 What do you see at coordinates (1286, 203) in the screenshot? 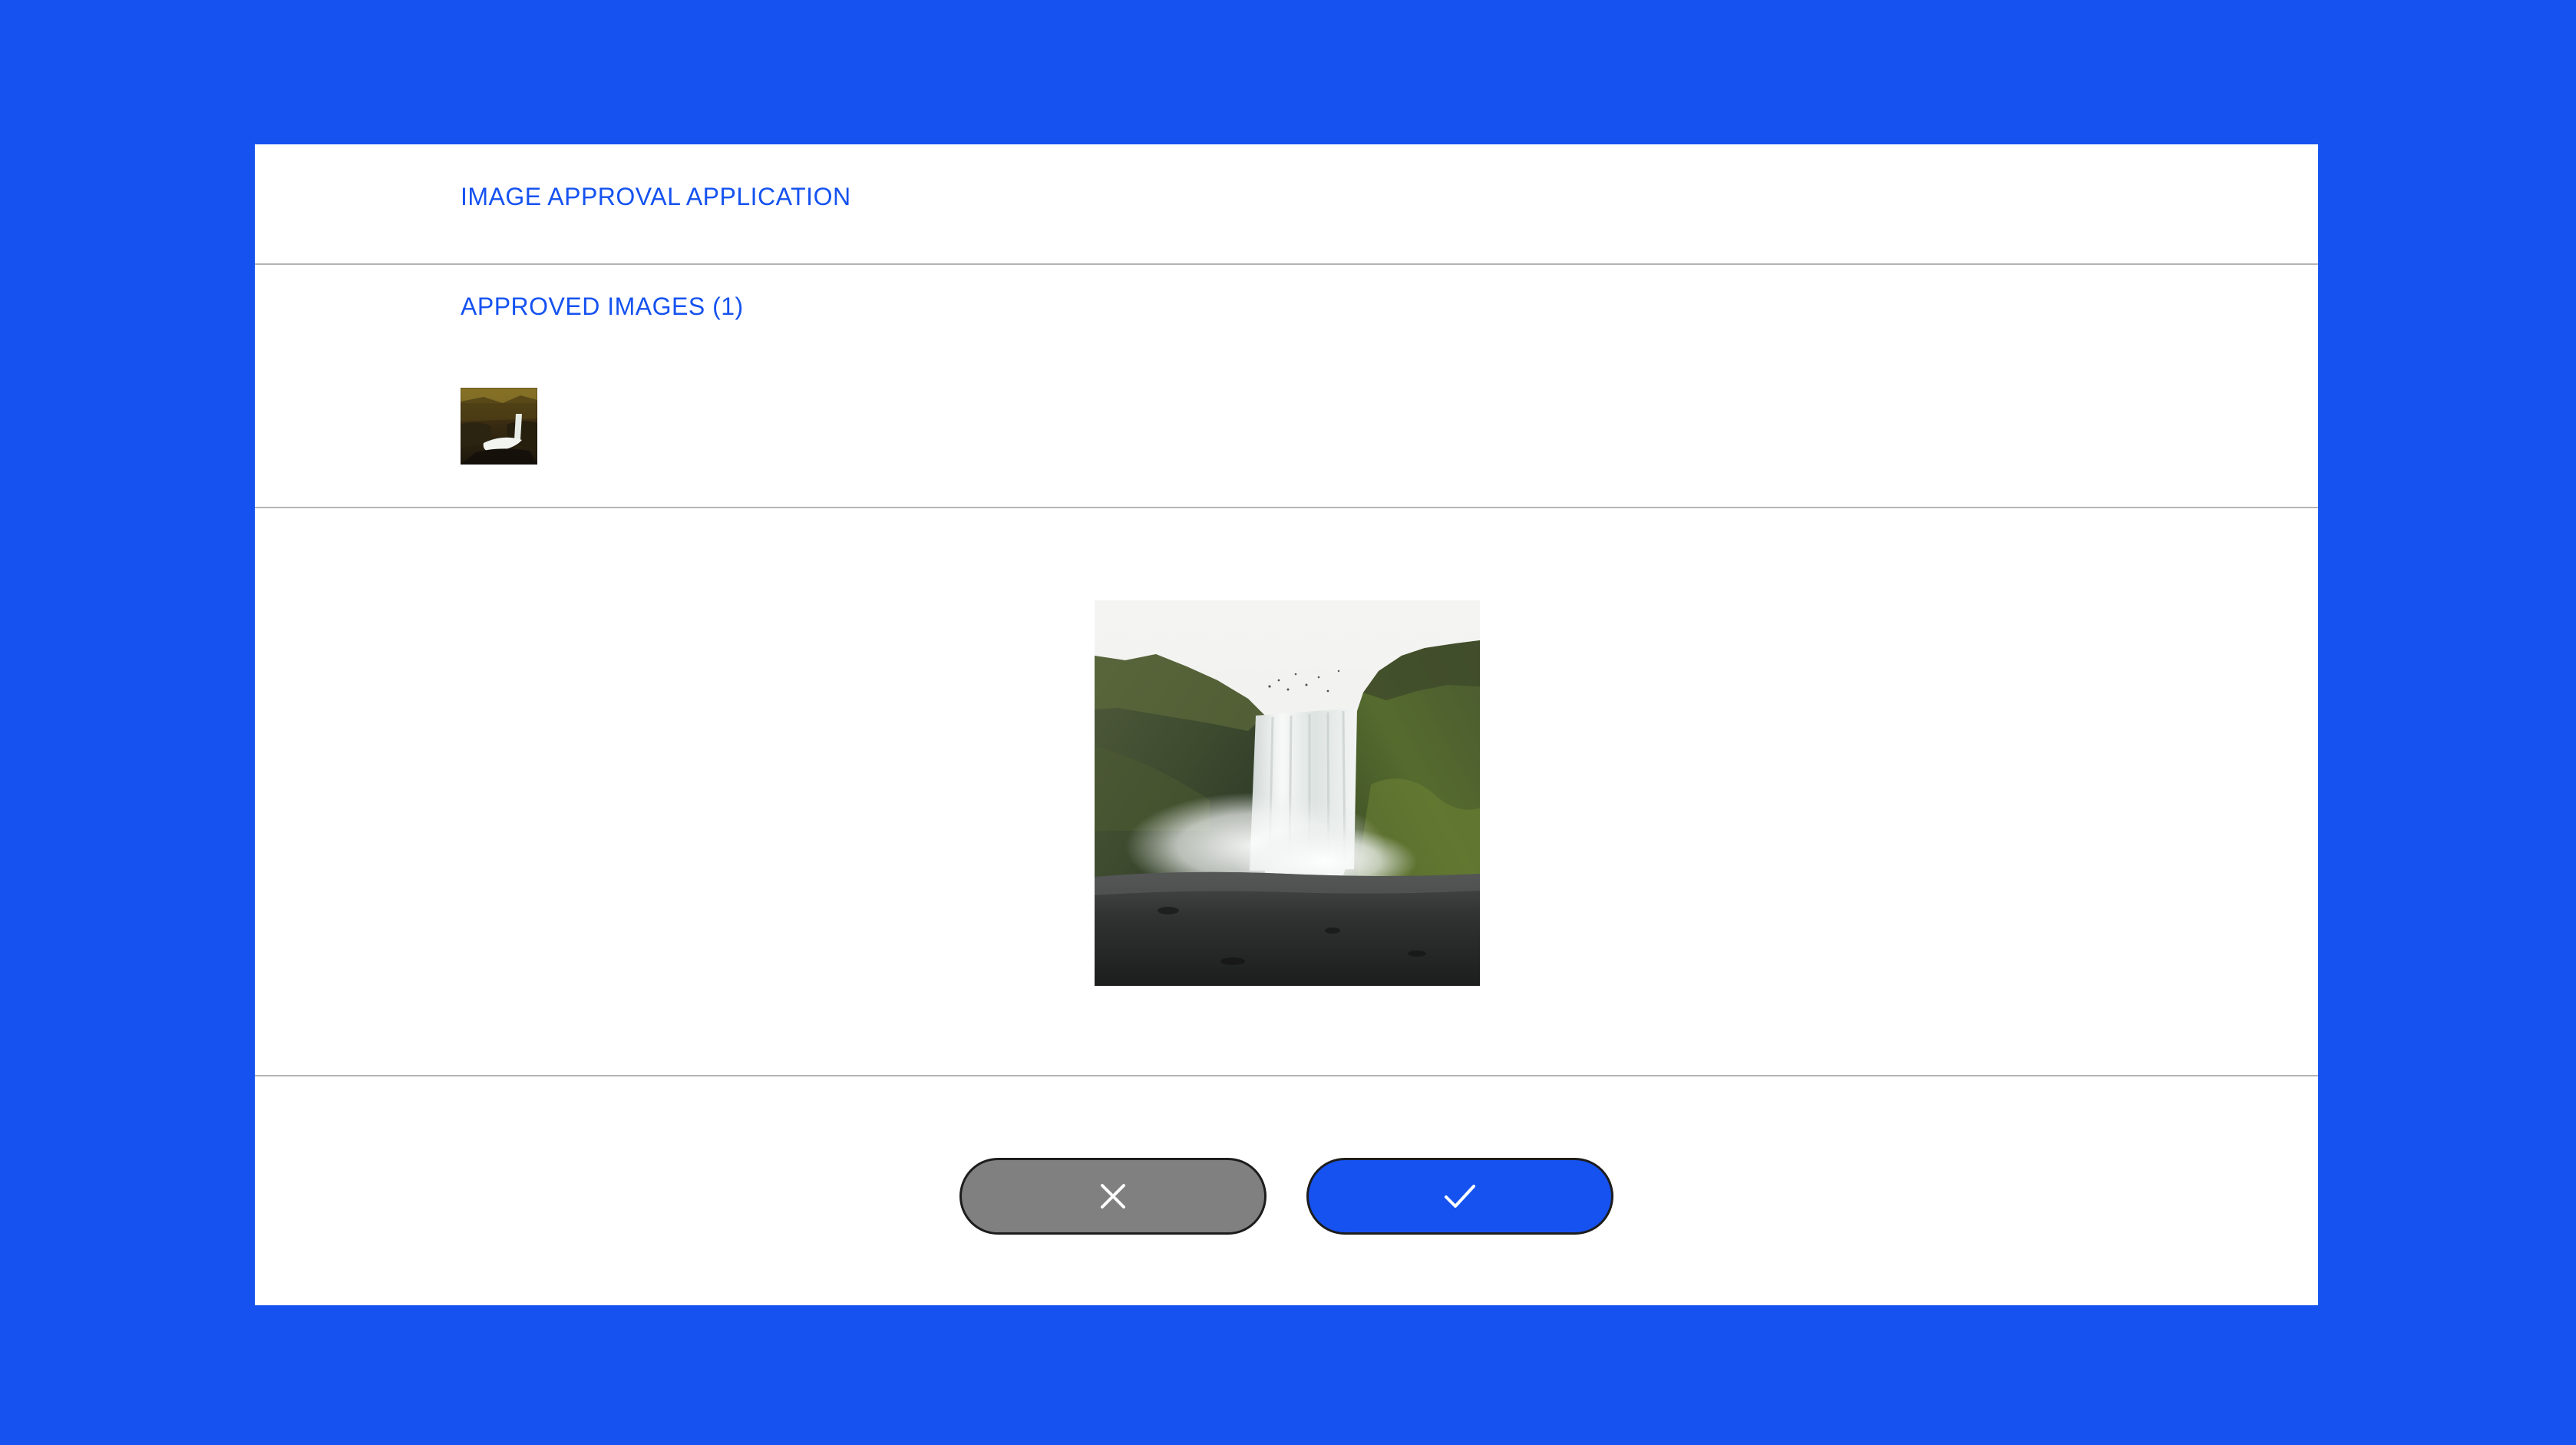
I see `app-header: IMAGE APPROVAL APPLICATION` at bounding box center [1286, 203].